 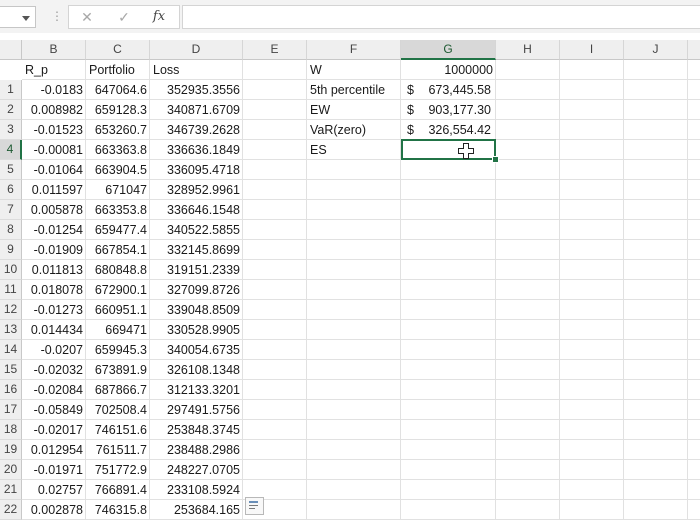 What do you see at coordinates (354, 90) in the screenshot?
I see `label-5th-percentile: 5th percentile` at bounding box center [354, 90].